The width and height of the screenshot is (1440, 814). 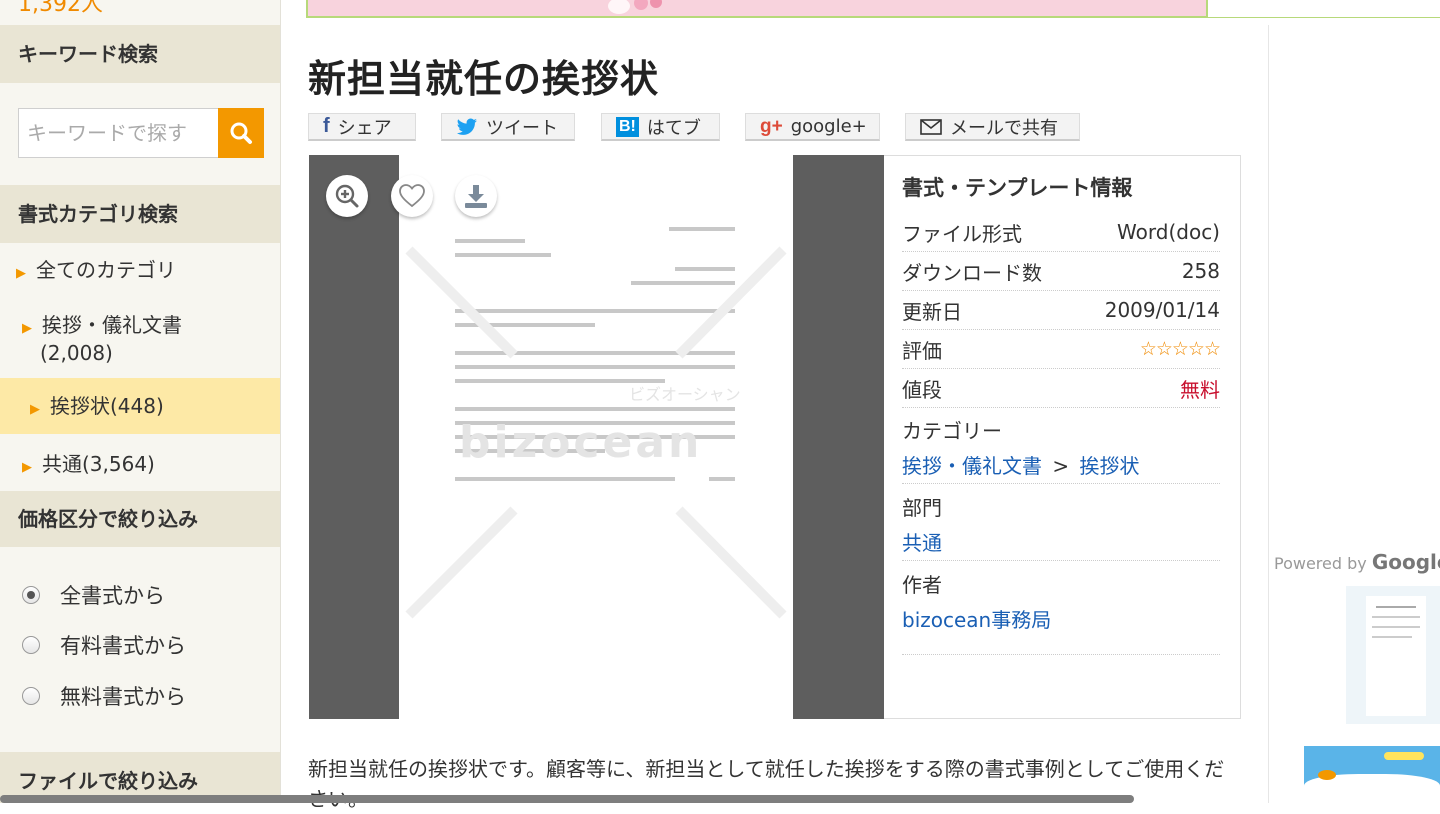 What do you see at coordinates (1109, 466) in the screenshot?
I see `category-link-greeting-letter: 挨拶状` at bounding box center [1109, 466].